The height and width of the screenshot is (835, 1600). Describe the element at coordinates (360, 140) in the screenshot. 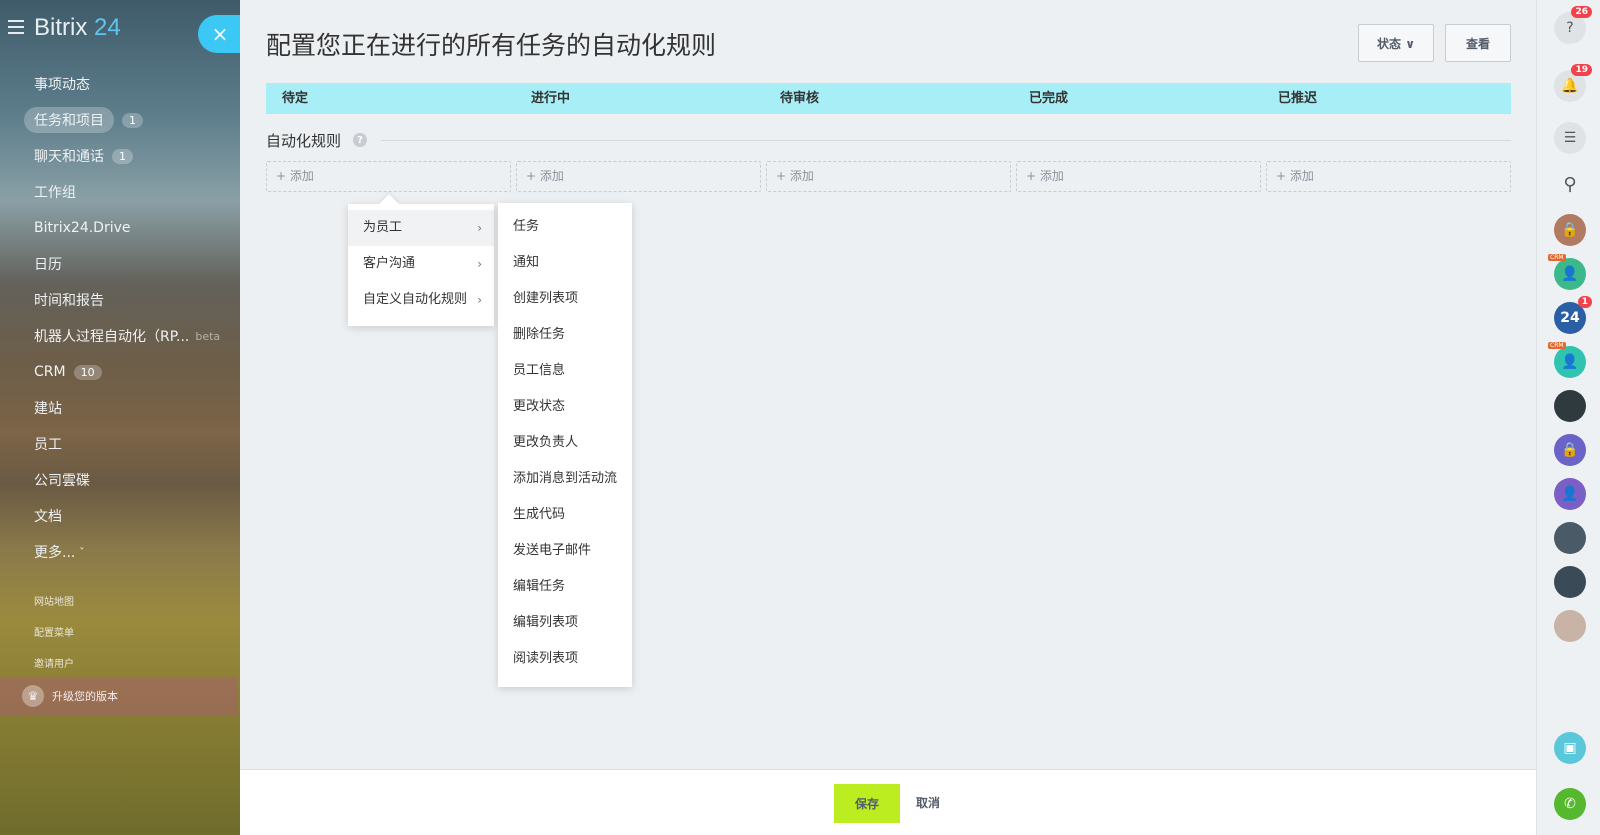

I see `help-icon: ?` at that location.